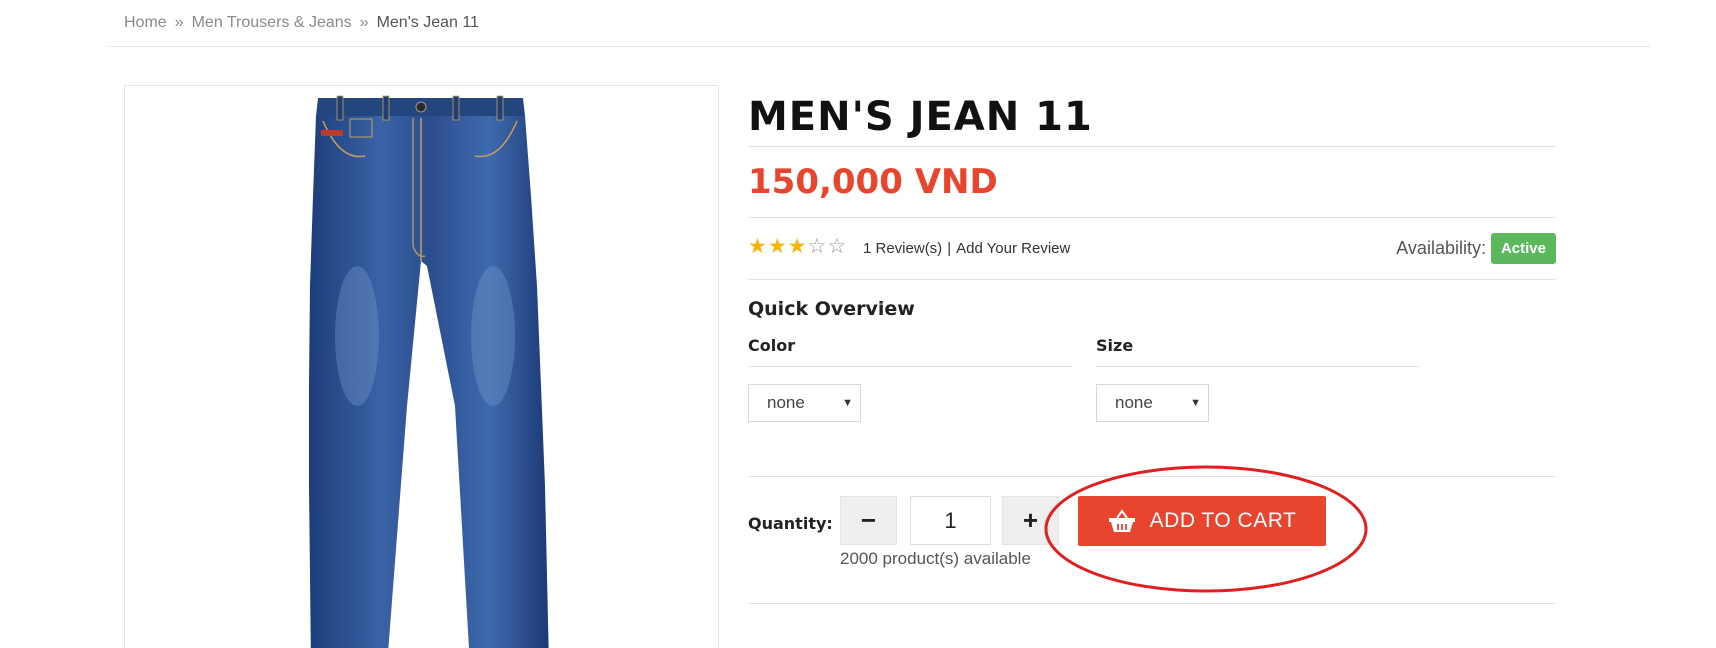 The image size is (1716, 648). What do you see at coordinates (868, 520) in the screenshot?
I see `quantity-decrease-button: −` at bounding box center [868, 520].